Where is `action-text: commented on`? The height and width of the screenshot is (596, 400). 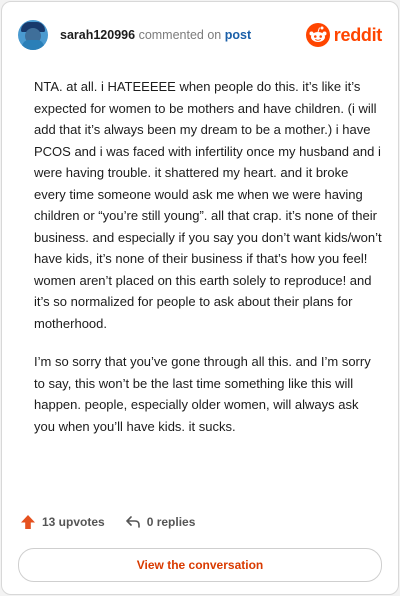
action-text: commented on is located at coordinates (180, 35).